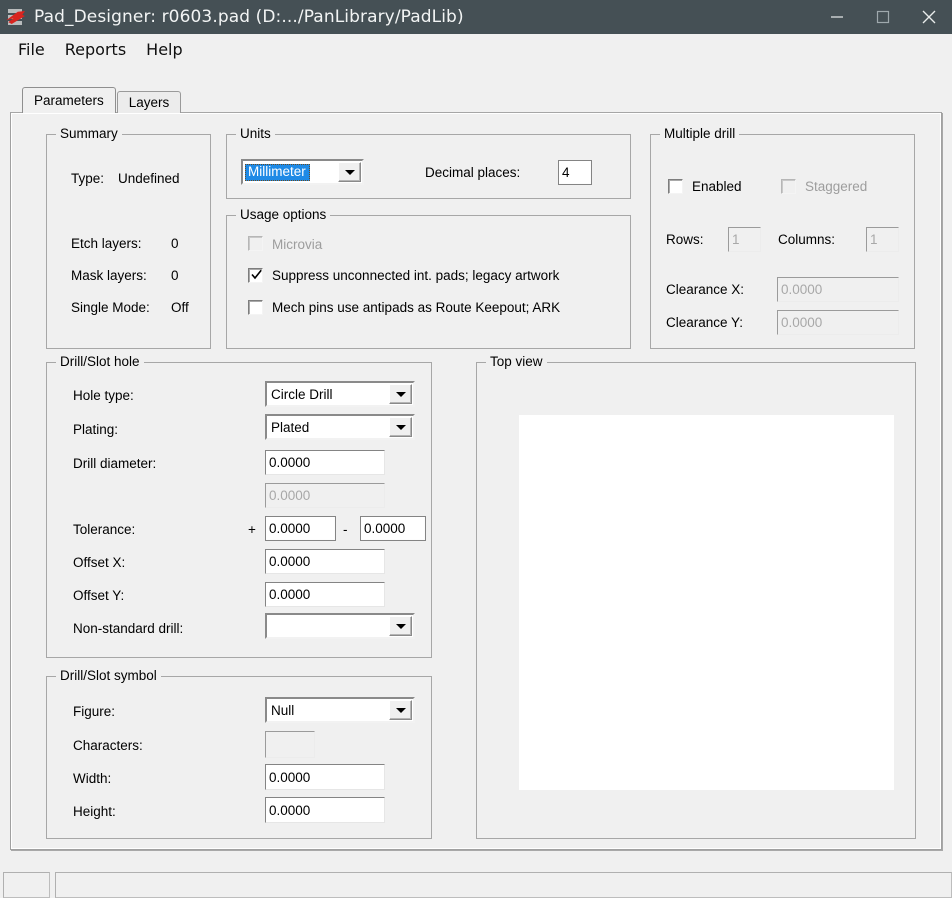  I want to click on close-icon, so click(929, 17).